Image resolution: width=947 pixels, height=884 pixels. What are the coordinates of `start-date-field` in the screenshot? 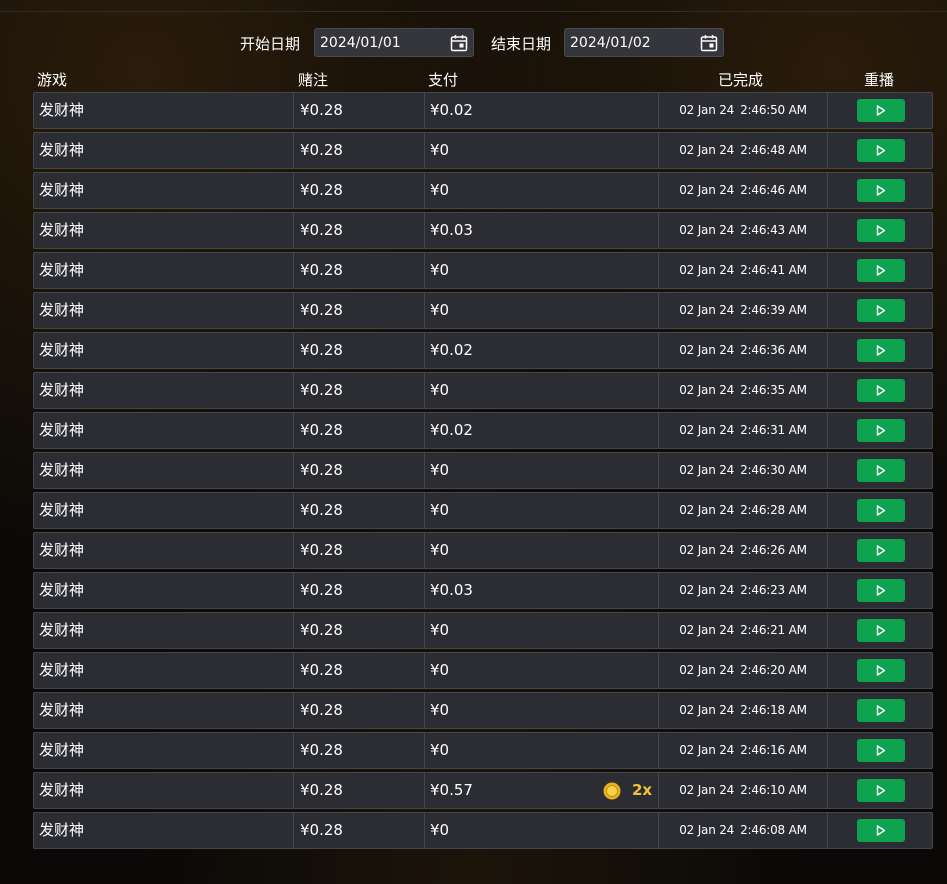 It's located at (394, 42).